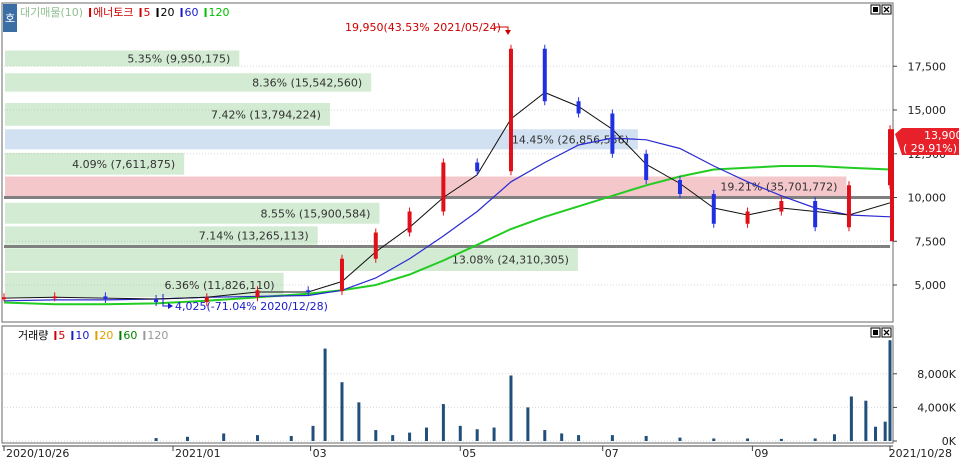  What do you see at coordinates (927, 198) in the screenshot?
I see `price-y-tick-label: 10,000` at bounding box center [927, 198].